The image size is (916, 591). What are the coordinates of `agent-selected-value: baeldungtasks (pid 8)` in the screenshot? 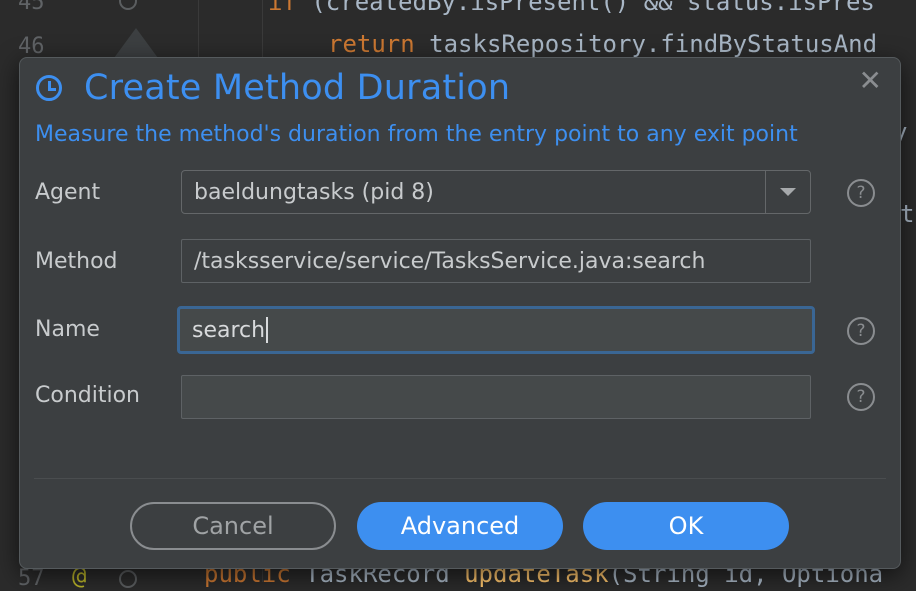 It's located at (314, 192).